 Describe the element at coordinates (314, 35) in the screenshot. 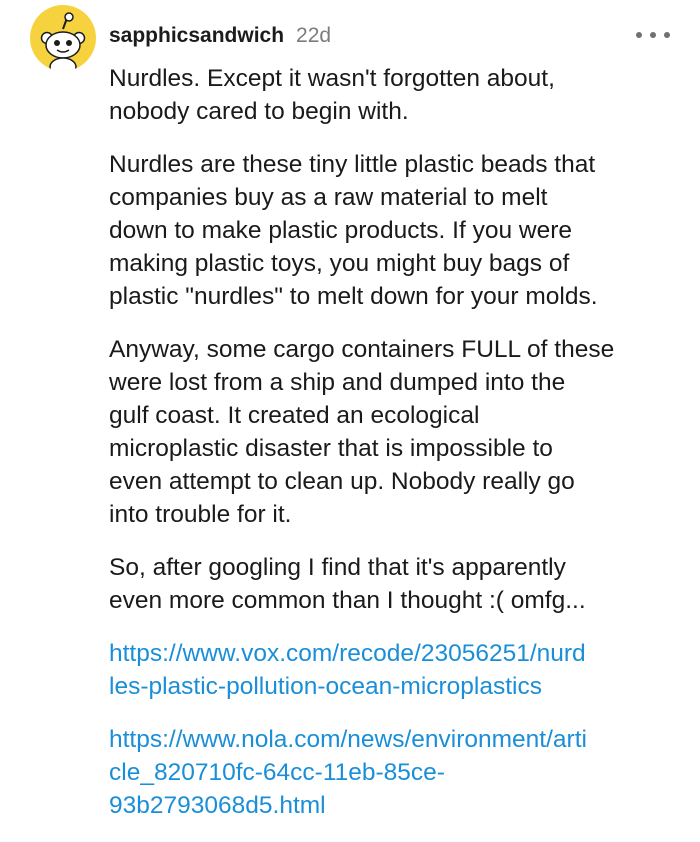

I see `comment-age: 22d` at that location.